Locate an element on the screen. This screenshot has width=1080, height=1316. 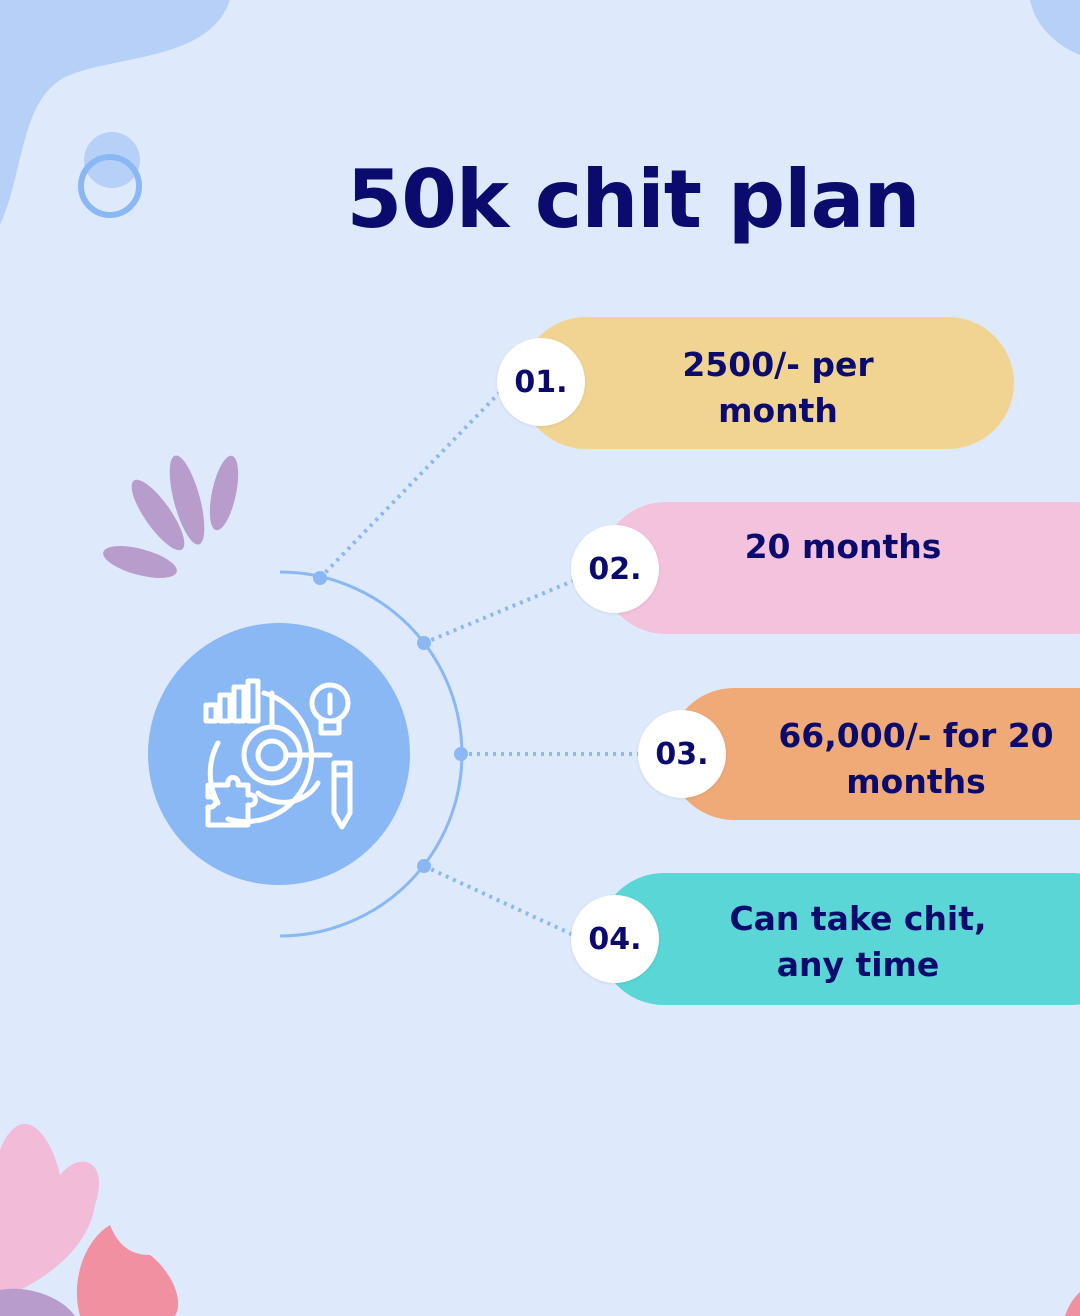
step-3-number-badge: 03. is located at coordinates (682, 754).